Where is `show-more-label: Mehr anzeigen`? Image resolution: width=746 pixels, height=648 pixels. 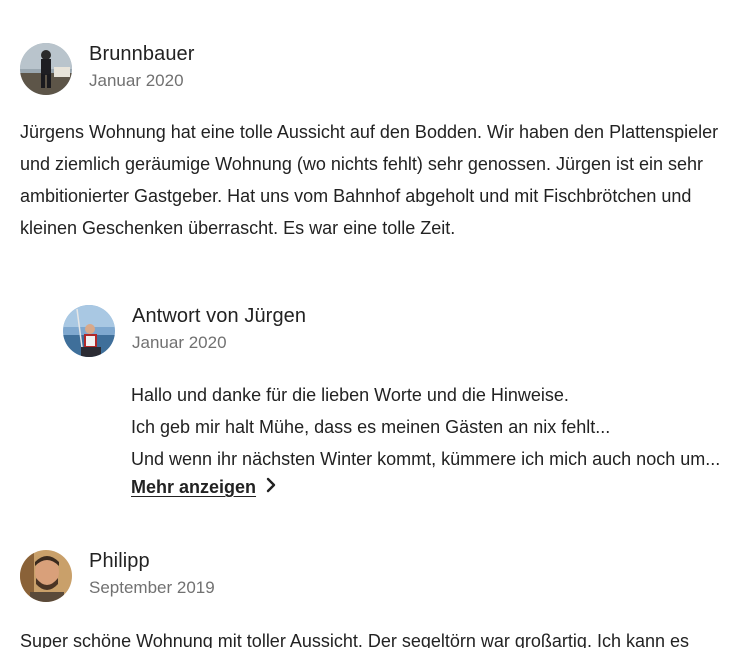
show-more-label: Mehr anzeigen is located at coordinates (194, 487).